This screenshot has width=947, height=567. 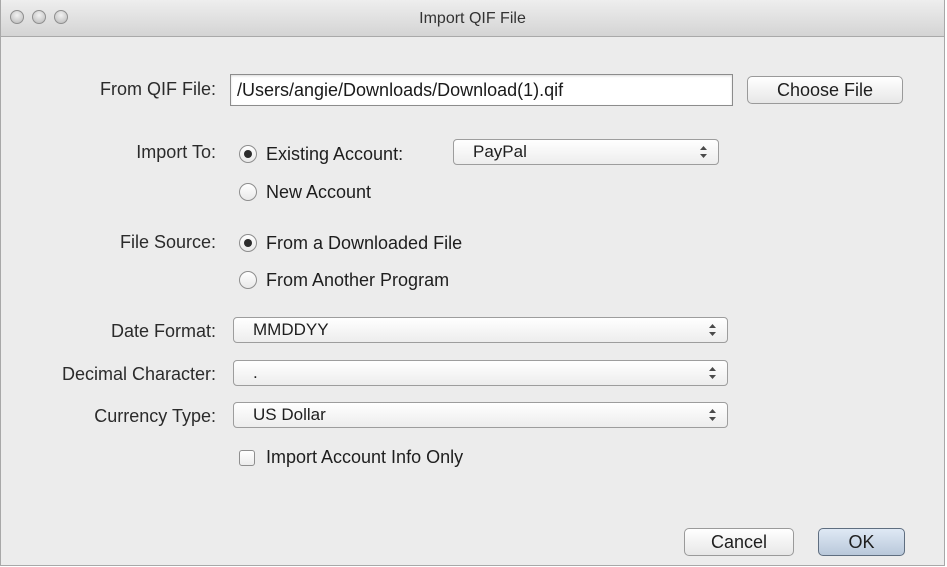 I want to click on import-account-info-only-label: Import Account Info Only, so click(x=364, y=457).